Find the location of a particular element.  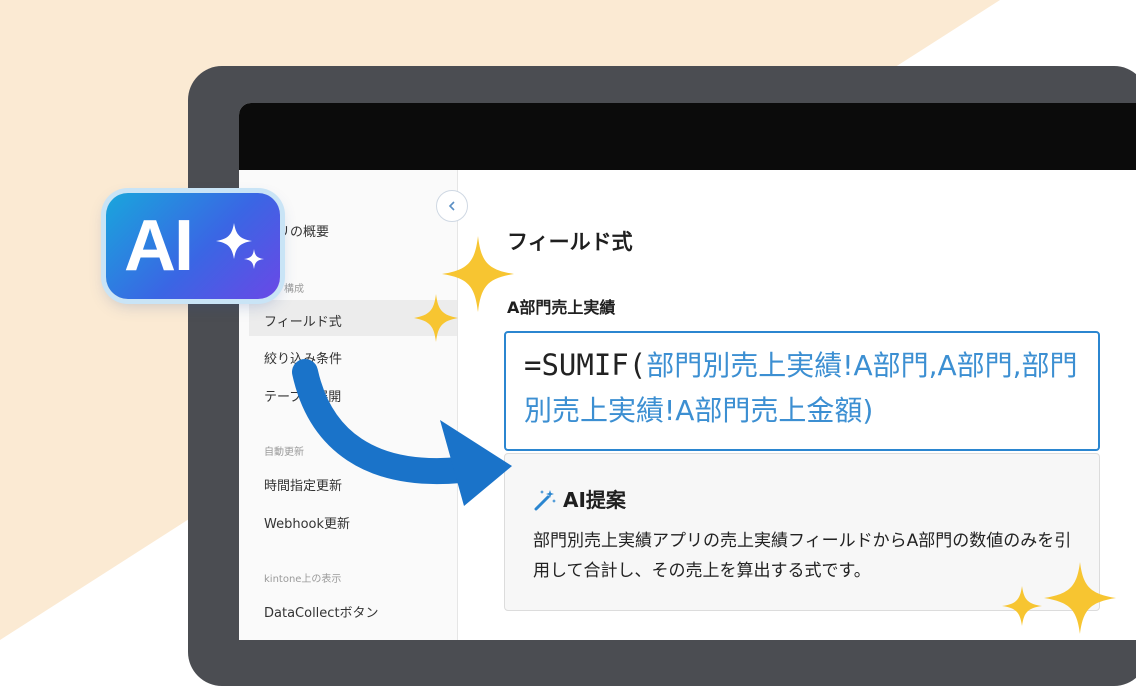

sparkle-cluster-top is located at coordinates (464, 289).